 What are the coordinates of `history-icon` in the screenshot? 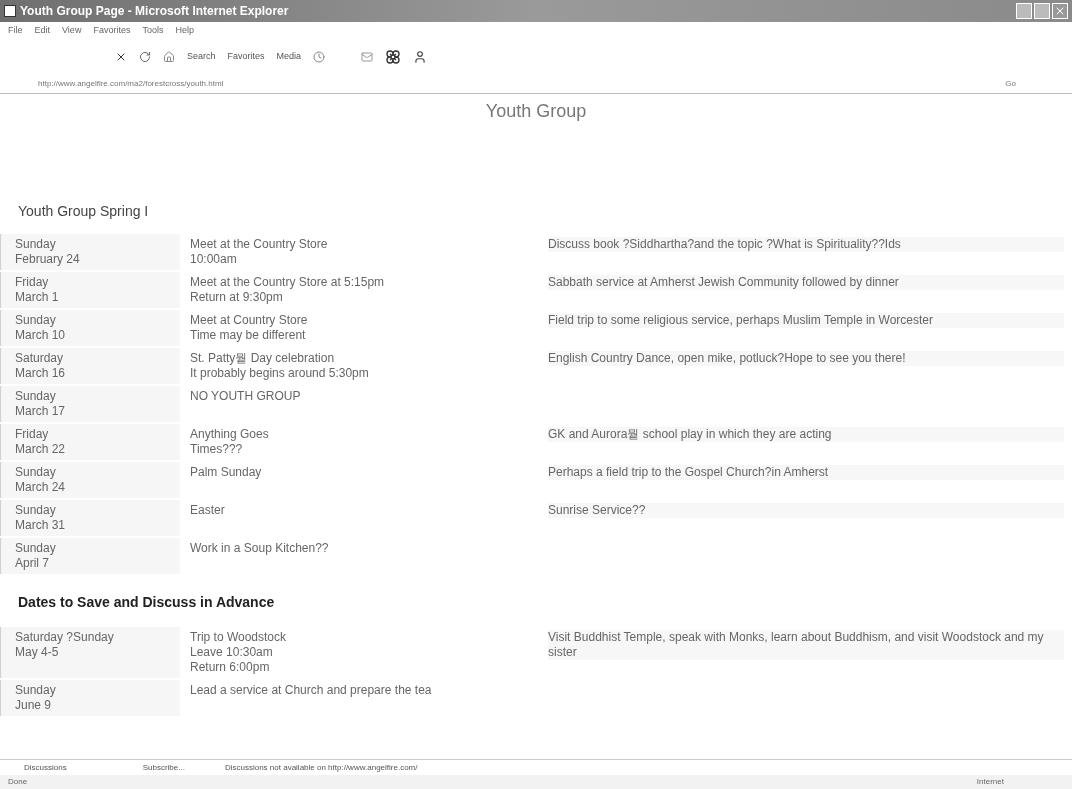 It's located at (319, 57).